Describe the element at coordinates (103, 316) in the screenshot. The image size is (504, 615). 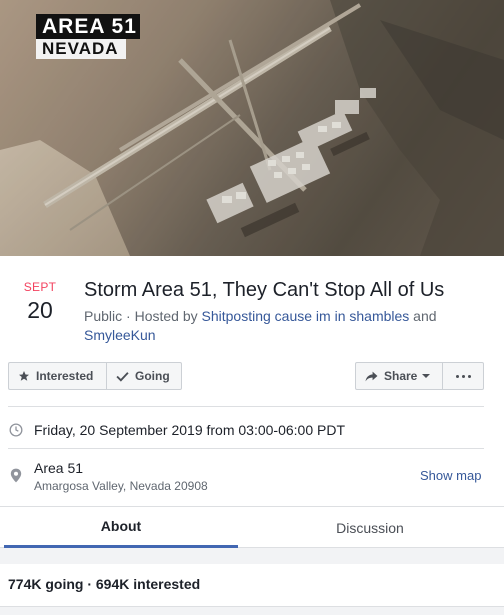
I see `event-visibility: Public` at that location.